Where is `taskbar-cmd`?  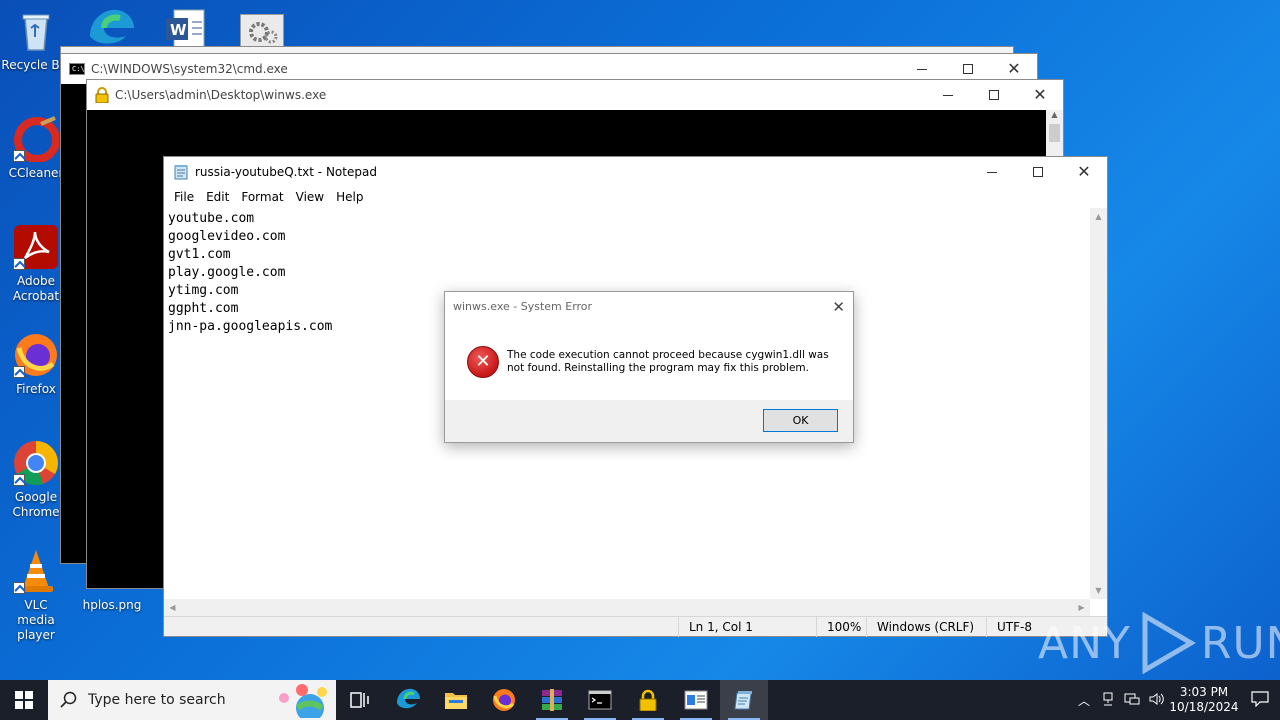 taskbar-cmd is located at coordinates (600, 700).